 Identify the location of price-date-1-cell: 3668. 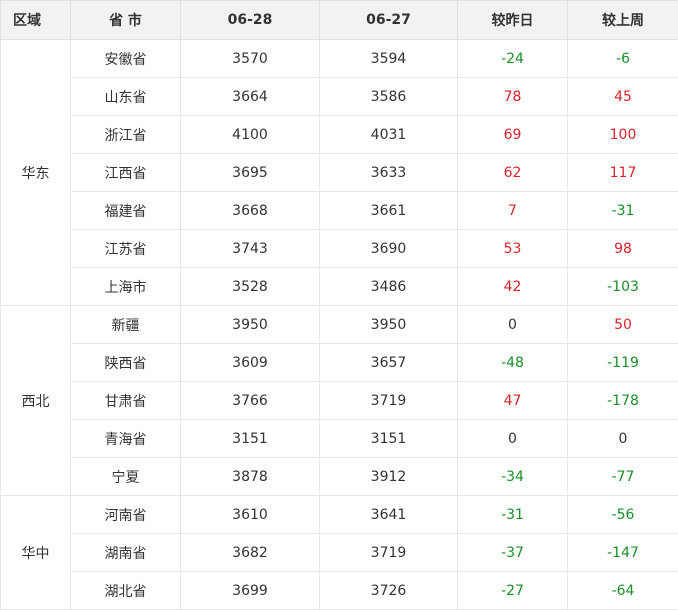
(250, 211).